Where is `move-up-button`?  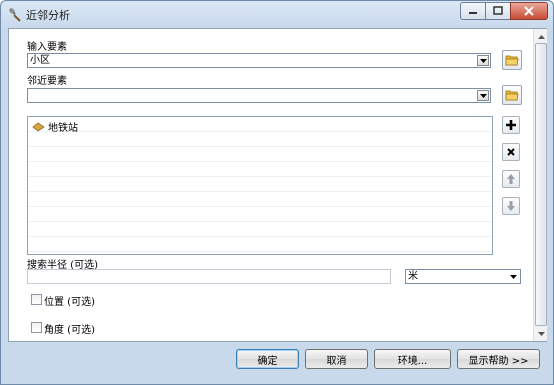
move-up-button is located at coordinates (511, 179).